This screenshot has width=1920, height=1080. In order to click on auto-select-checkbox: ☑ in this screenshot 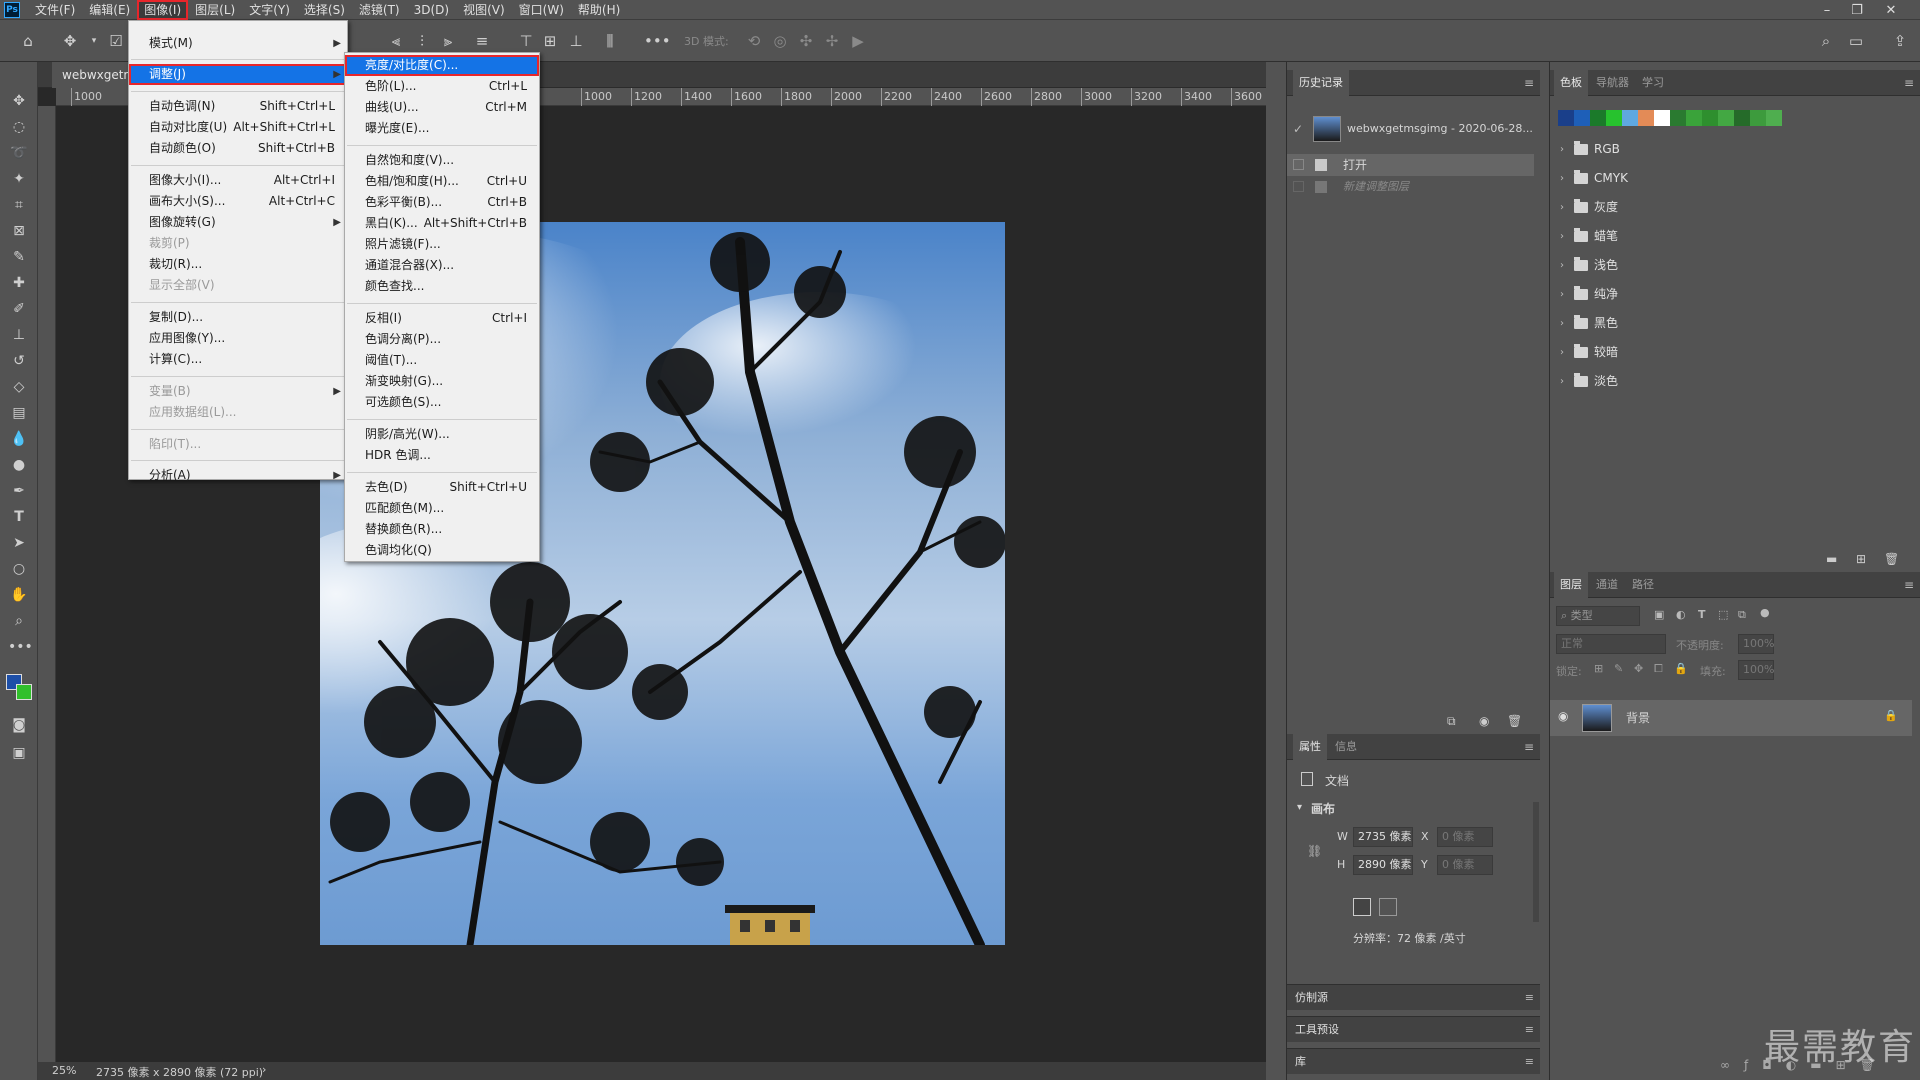, I will do `click(116, 41)`.